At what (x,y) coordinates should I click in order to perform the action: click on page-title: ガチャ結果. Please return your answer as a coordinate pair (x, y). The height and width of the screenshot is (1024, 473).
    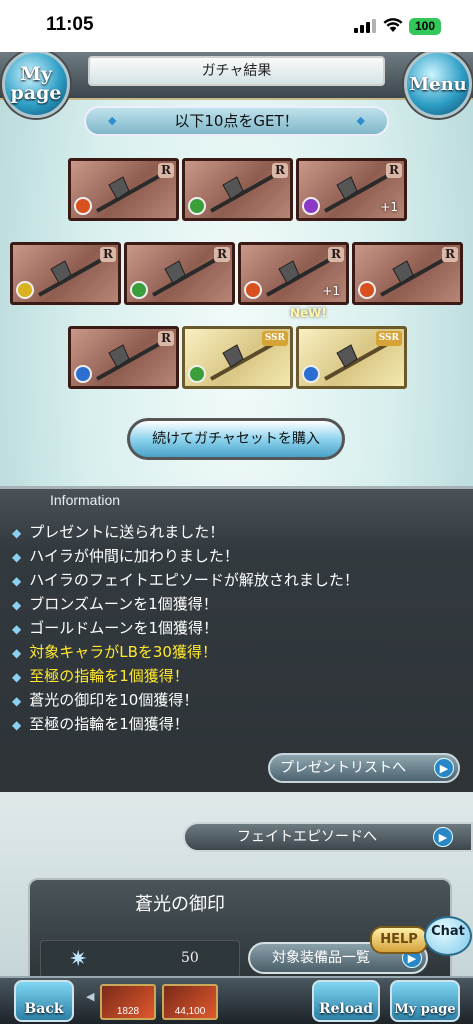
    Looking at the image, I should click on (236, 71).